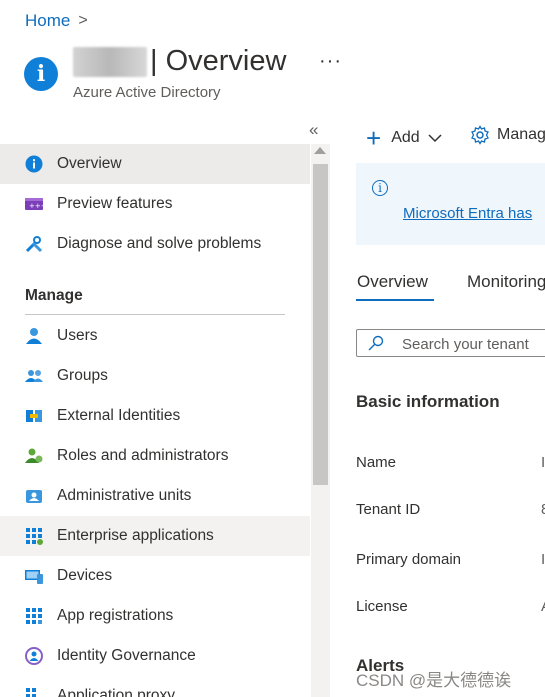 This screenshot has height=697, width=545. Describe the element at coordinates (376, 462) in the screenshot. I see `name-label: Name` at that location.